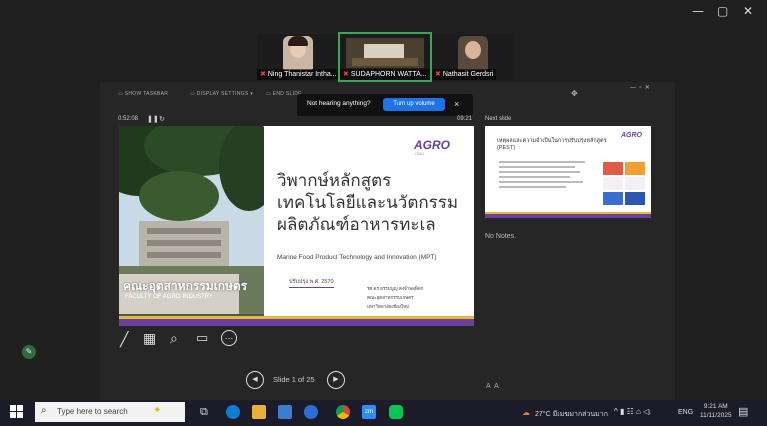 This screenshot has width=767, height=426. What do you see at coordinates (456, 104) in the screenshot?
I see `notification-close-button: ×` at bounding box center [456, 104].